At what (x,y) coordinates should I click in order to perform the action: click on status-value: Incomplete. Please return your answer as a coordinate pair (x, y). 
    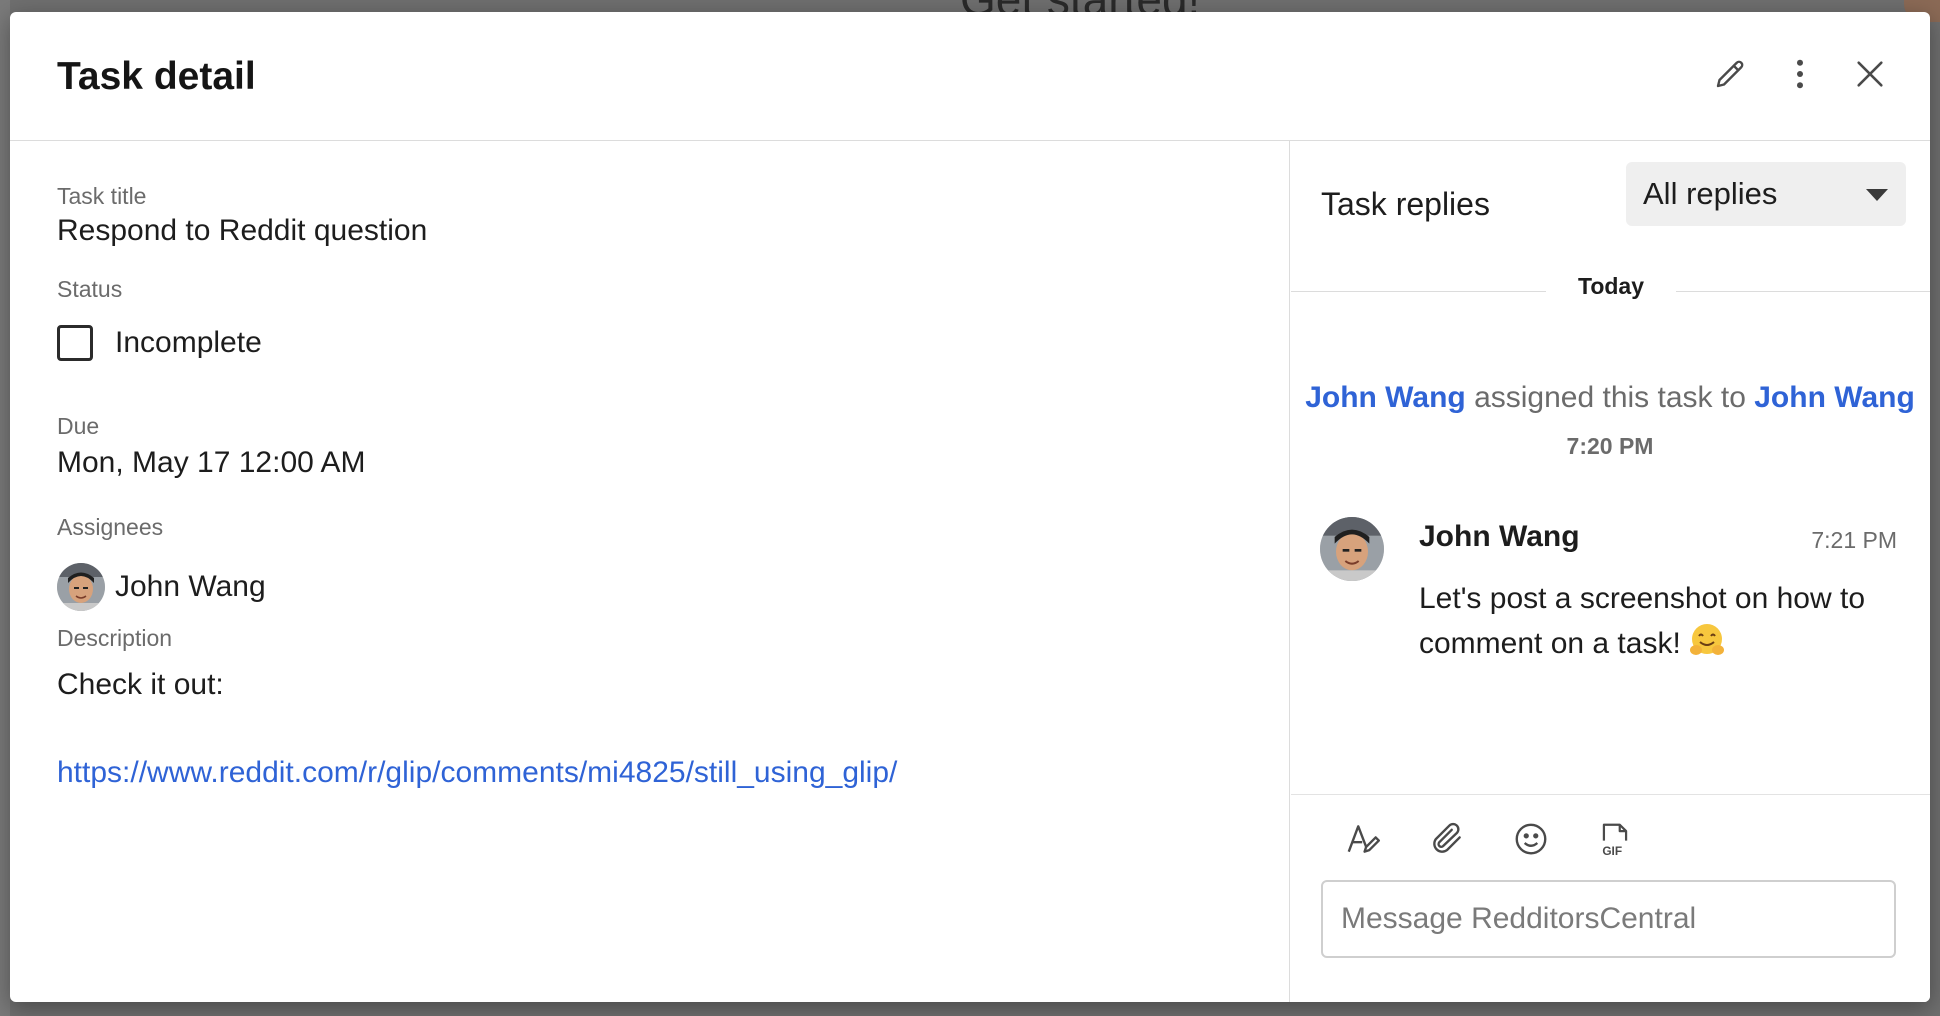
    Looking at the image, I should click on (188, 342).